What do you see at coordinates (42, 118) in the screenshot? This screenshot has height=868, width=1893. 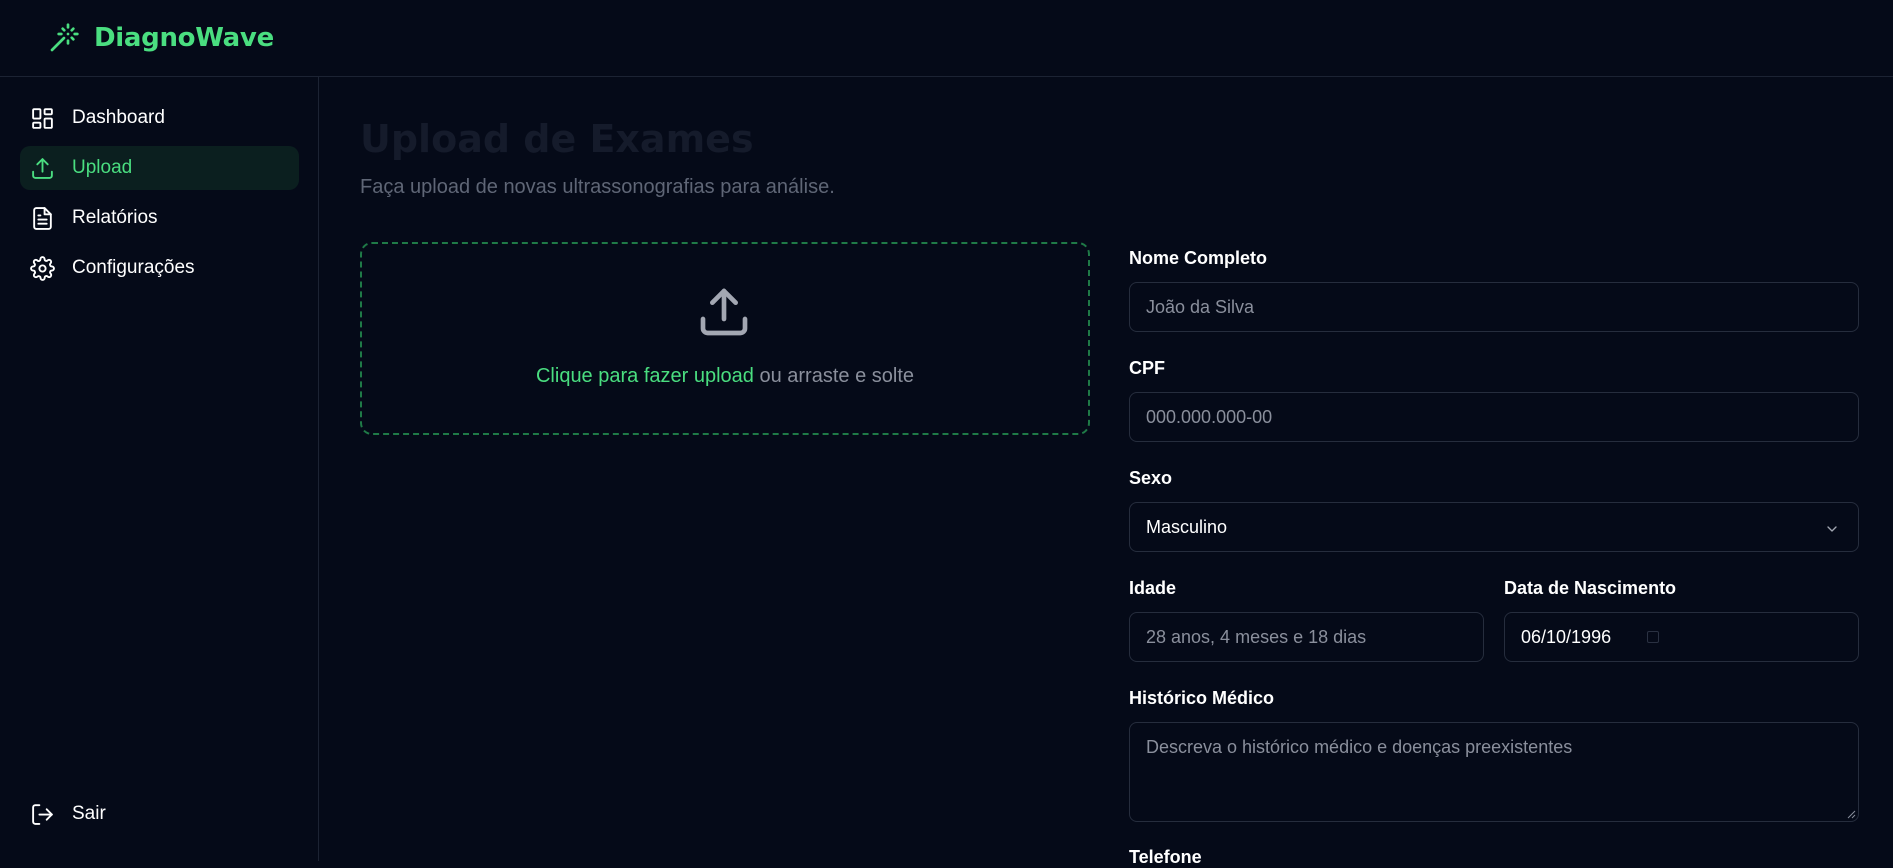 I see `dashboard-grid-icon` at bounding box center [42, 118].